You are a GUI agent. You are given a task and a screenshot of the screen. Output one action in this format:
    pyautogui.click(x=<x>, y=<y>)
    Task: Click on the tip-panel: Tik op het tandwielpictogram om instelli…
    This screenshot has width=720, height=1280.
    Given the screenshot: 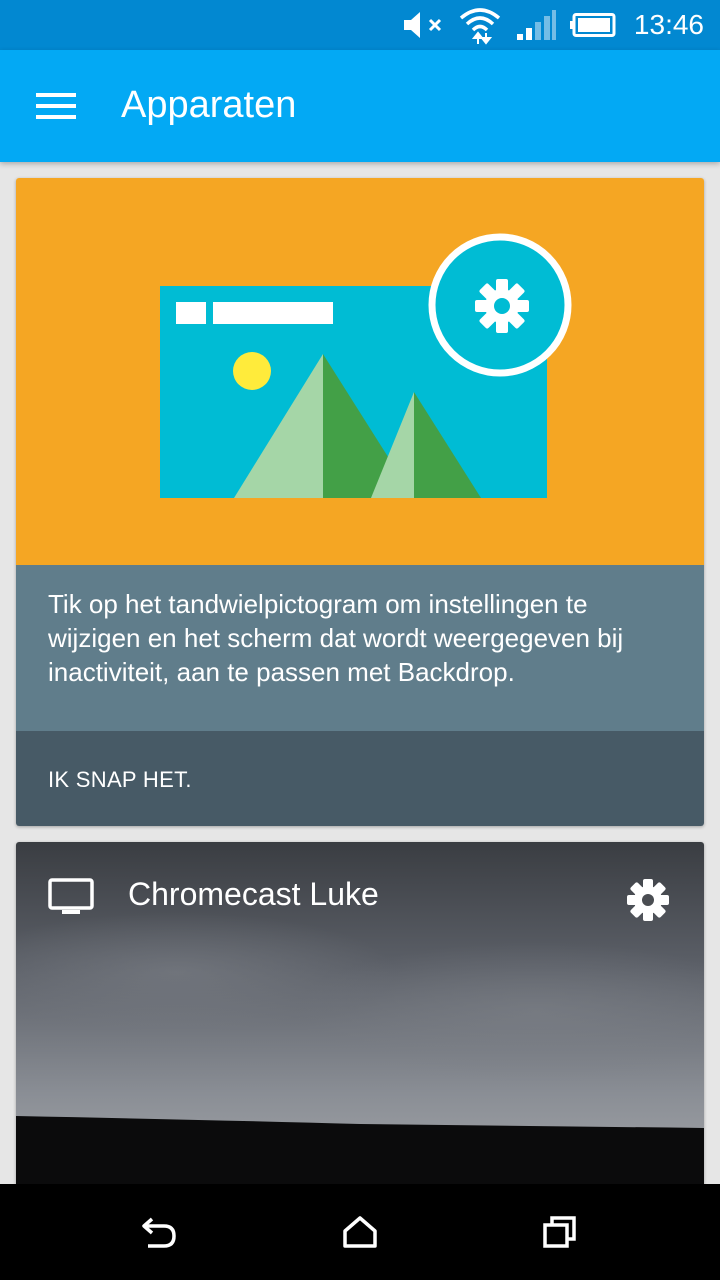 What is the action you would take?
    pyautogui.click(x=360, y=648)
    